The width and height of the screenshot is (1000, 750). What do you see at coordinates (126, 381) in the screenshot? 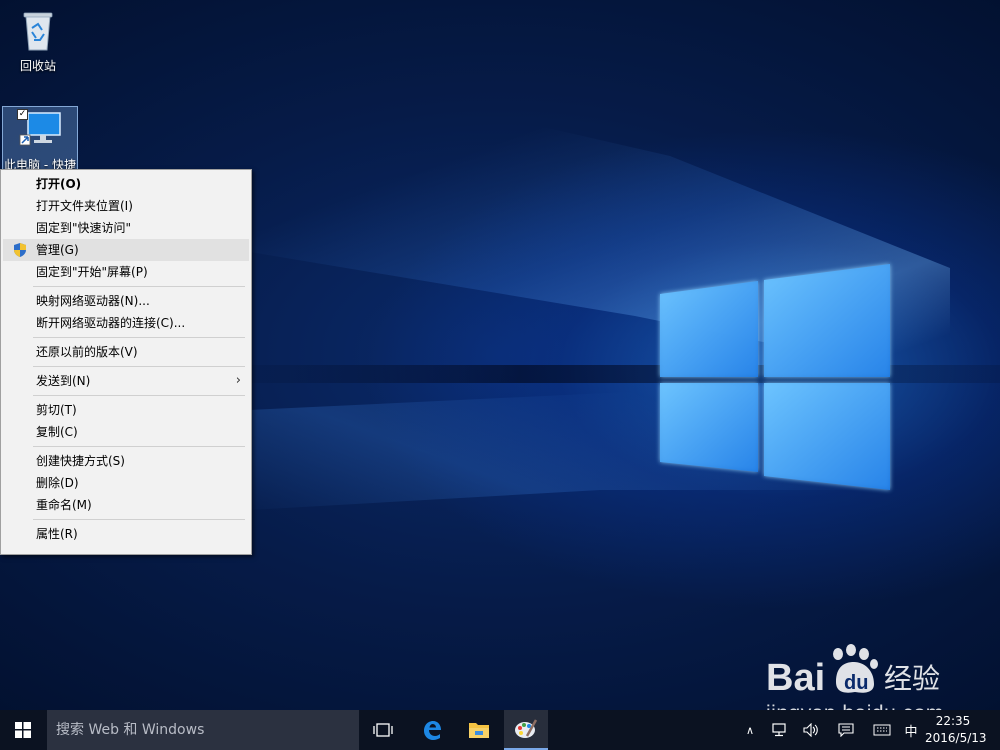
I see `menu-item-send-to: 发送到(N) ›` at bounding box center [126, 381].